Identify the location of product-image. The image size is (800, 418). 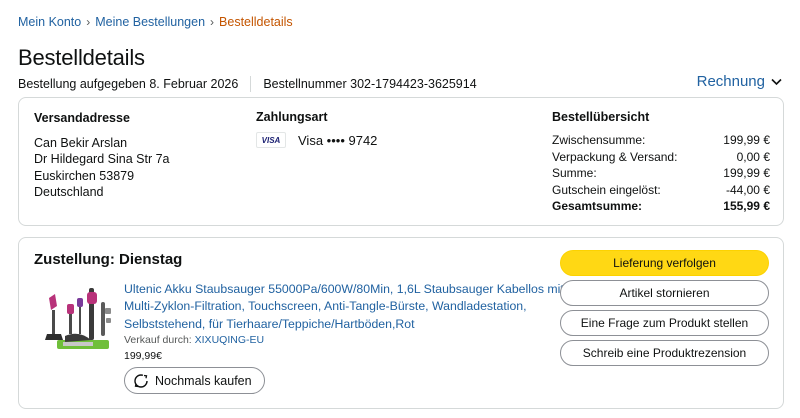
(80, 319).